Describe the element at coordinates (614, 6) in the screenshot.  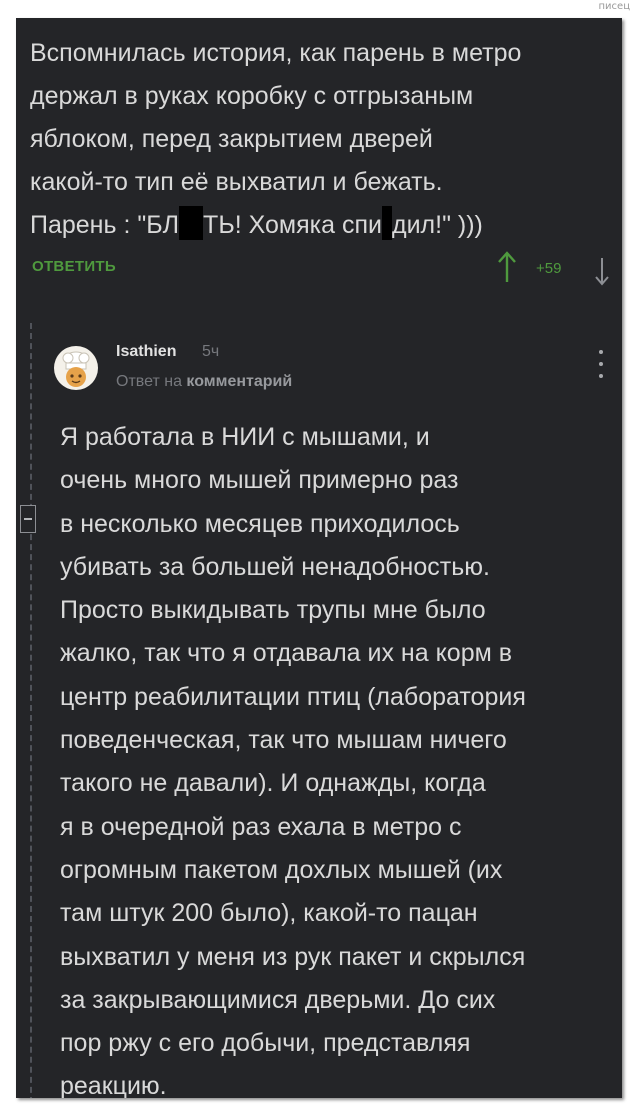
I see `watermark: писец` at that location.